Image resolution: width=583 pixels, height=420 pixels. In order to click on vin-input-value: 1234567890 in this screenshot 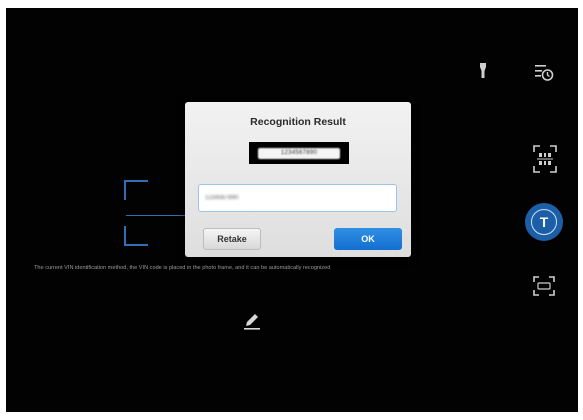, I will do `click(222, 198)`.